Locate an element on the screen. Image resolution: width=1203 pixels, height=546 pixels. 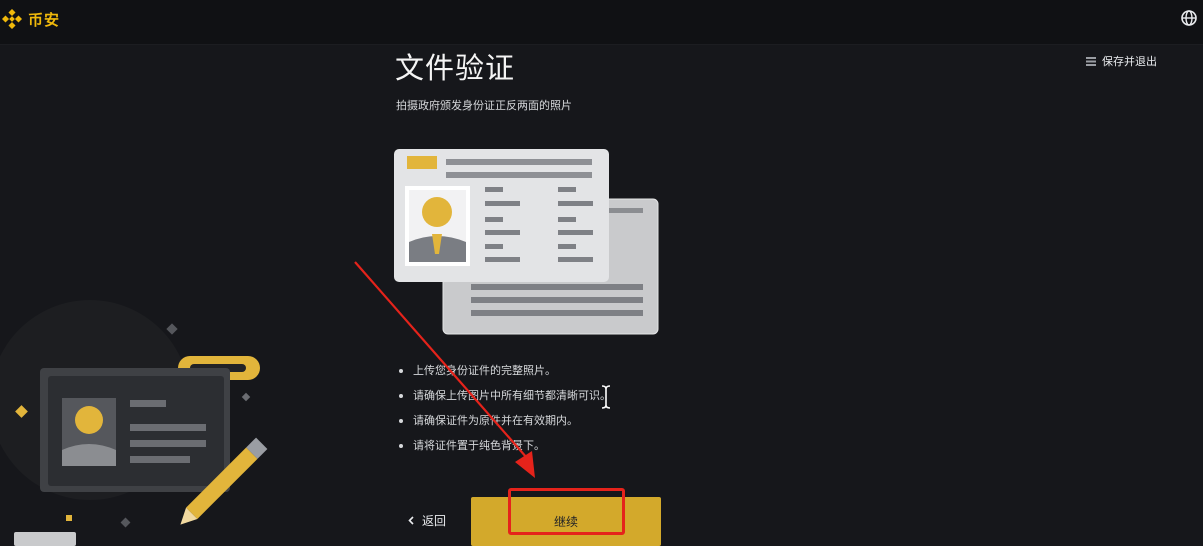
list-item: 请将证件置于纯色背景下。 is located at coordinates (505, 449).